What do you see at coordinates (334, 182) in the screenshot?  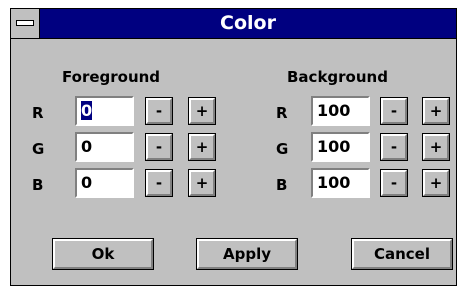 I see `background-b-value: 100` at bounding box center [334, 182].